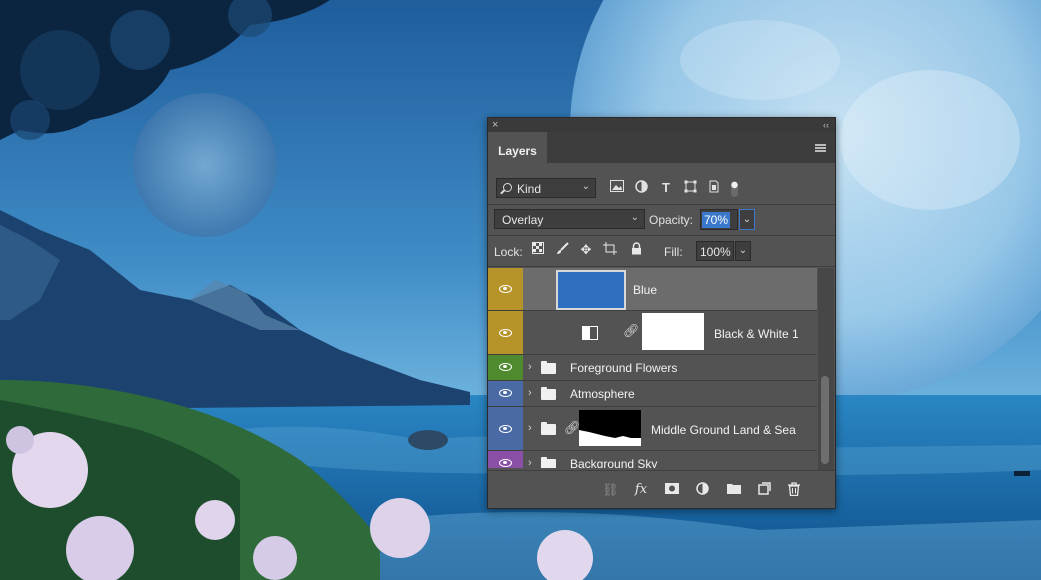 This screenshot has height=580, width=1041. Describe the element at coordinates (546, 188) in the screenshot. I see `filter-kind-dropdown: Kind ⌄` at that location.